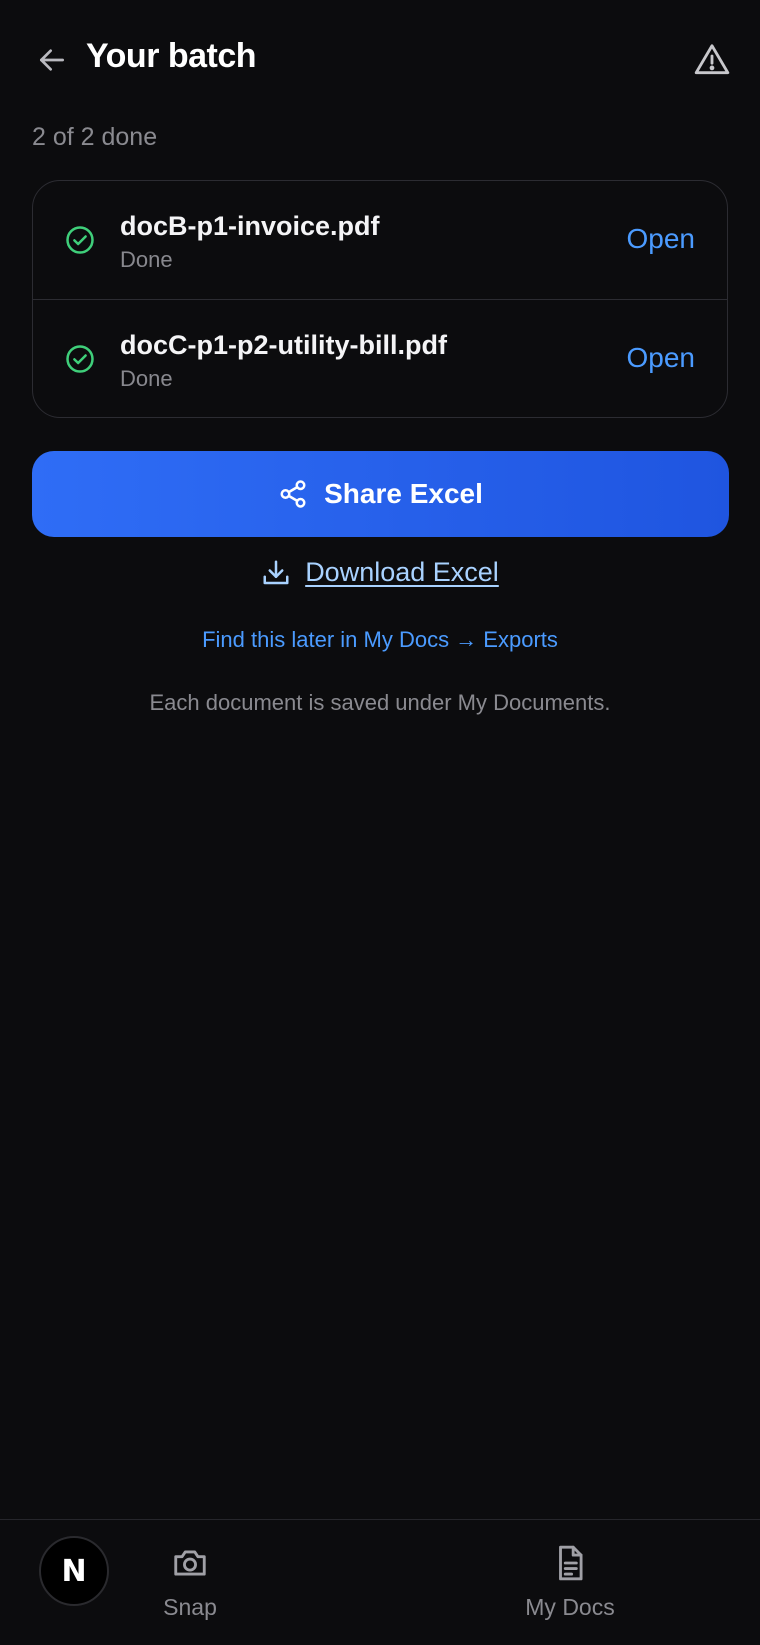  I want to click on warning-triangle-icon, so click(712, 59).